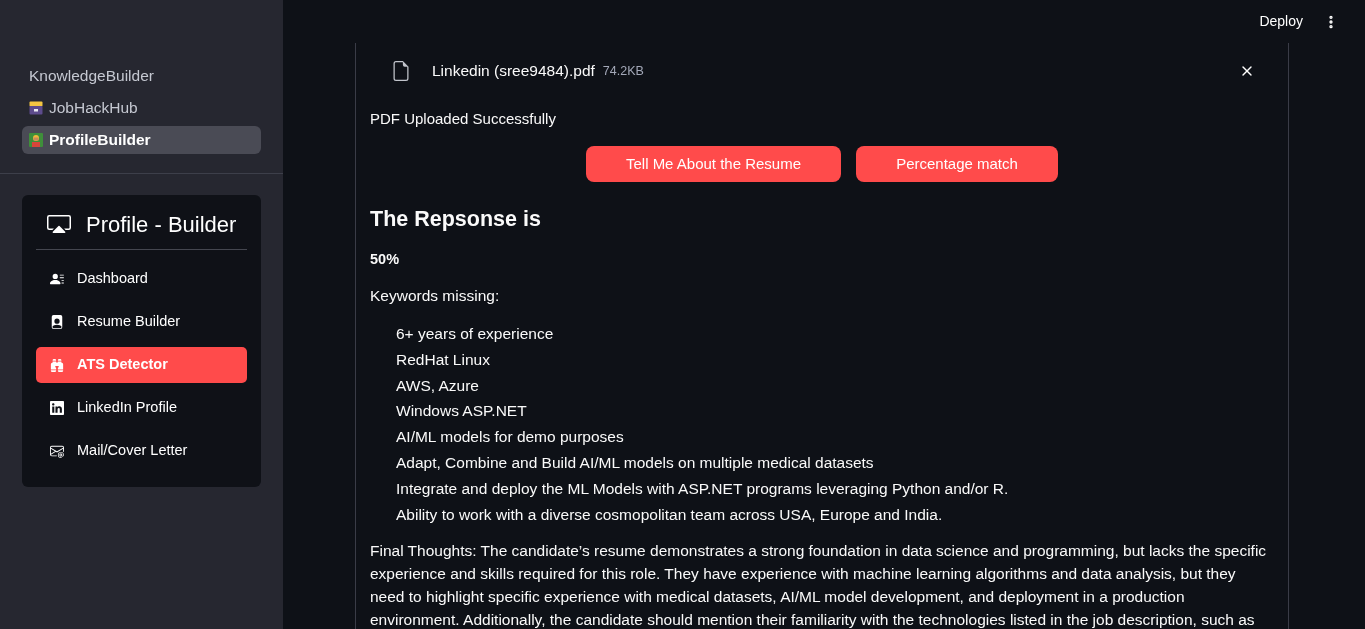 Image resolution: width=1365 pixels, height=629 pixels. What do you see at coordinates (57, 408) in the screenshot?
I see `linkedin-icon` at bounding box center [57, 408].